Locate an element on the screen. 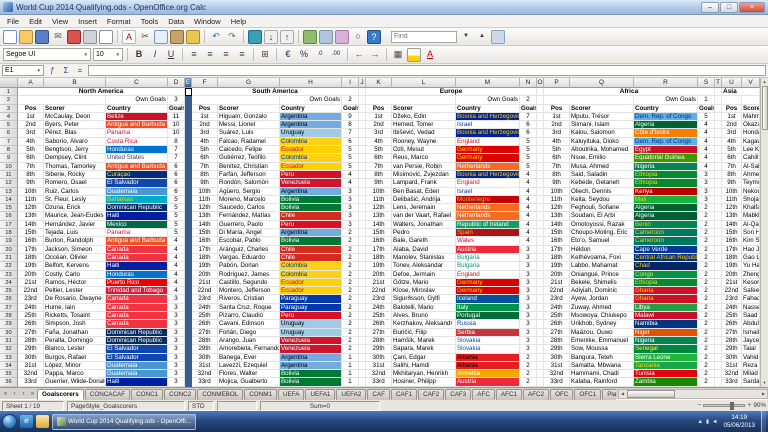 The image size is (768, 432). cell: 8th is located at coordinates (31, 175).